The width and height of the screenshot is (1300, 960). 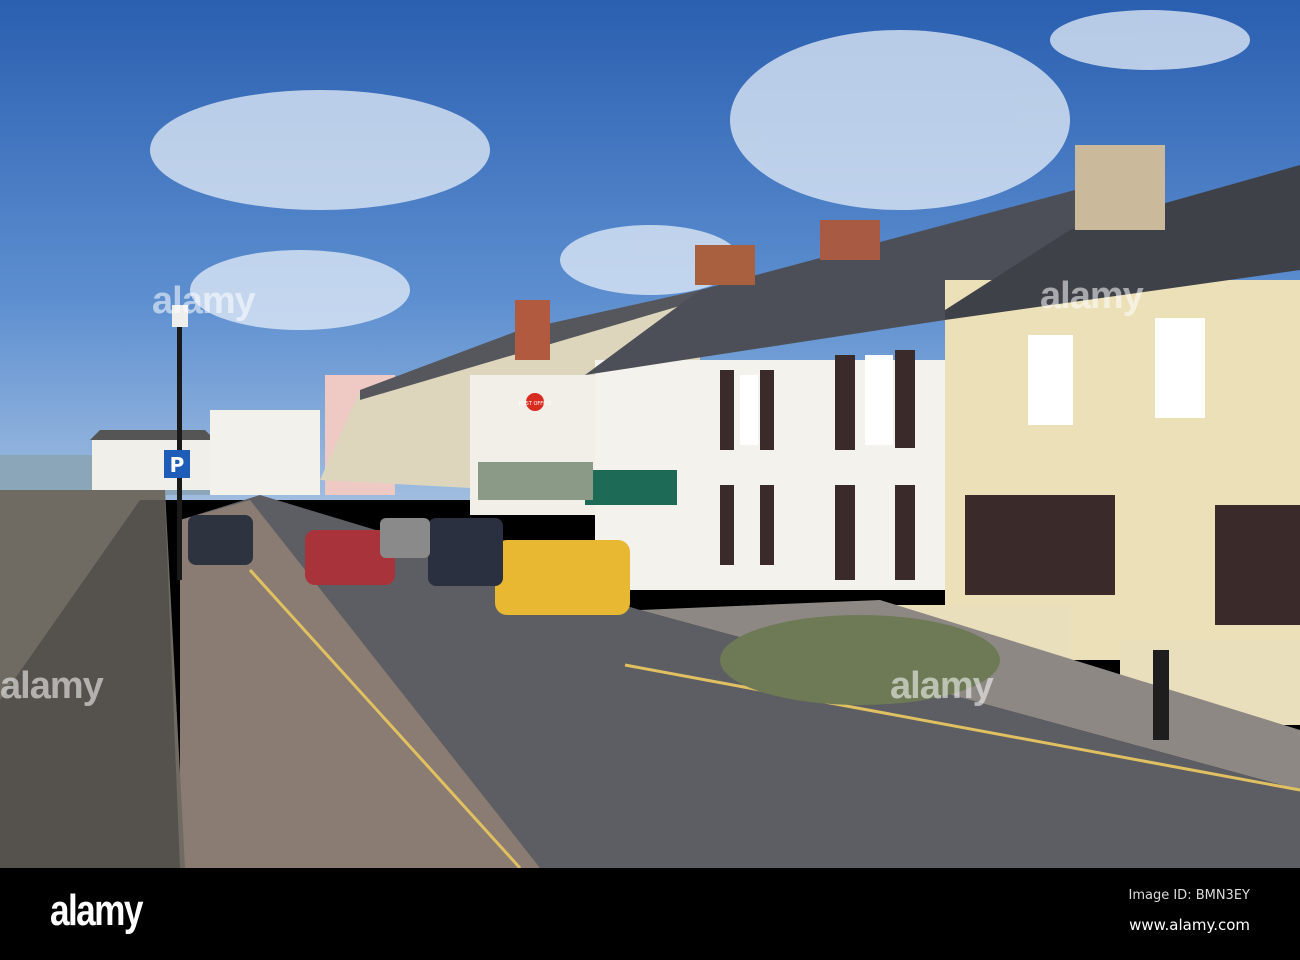 What do you see at coordinates (1189, 895) in the screenshot?
I see `image-id: Image ID: BMN3EY` at bounding box center [1189, 895].